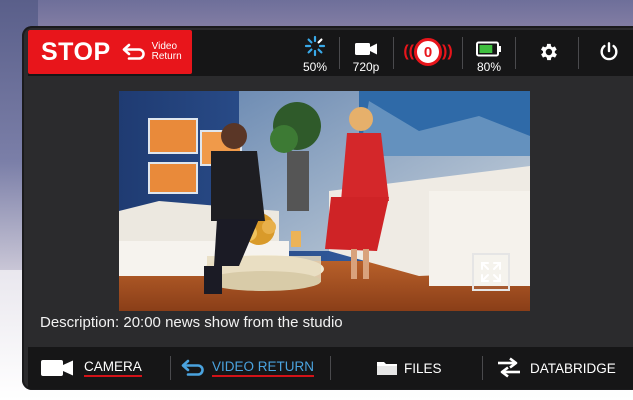  I want to click on signal-spinner-icon, so click(315, 46).